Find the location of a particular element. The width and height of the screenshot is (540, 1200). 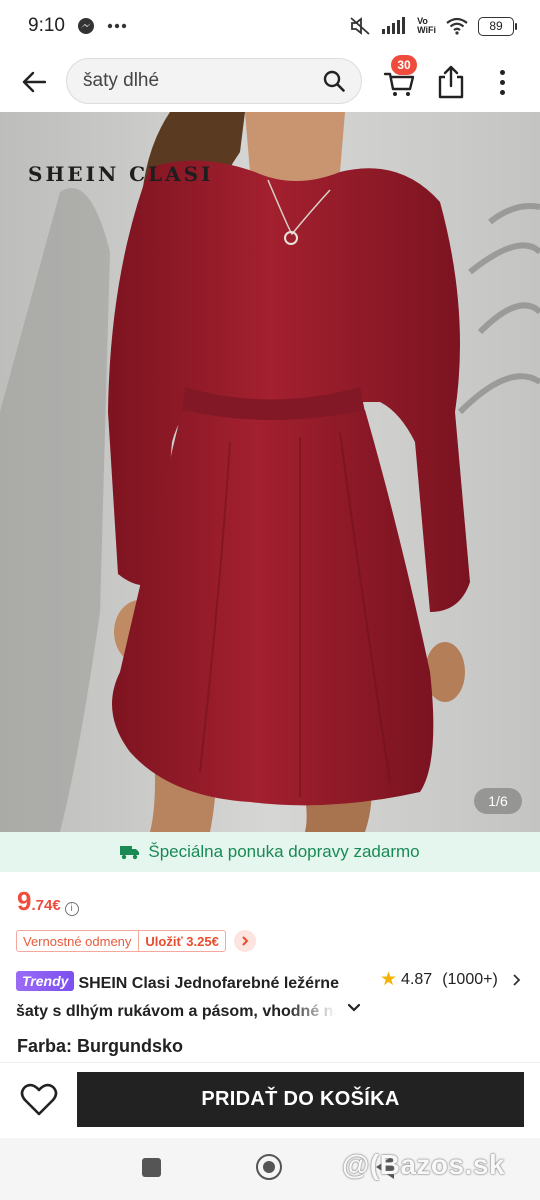

recents-button is located at coordinates (151, 1167).